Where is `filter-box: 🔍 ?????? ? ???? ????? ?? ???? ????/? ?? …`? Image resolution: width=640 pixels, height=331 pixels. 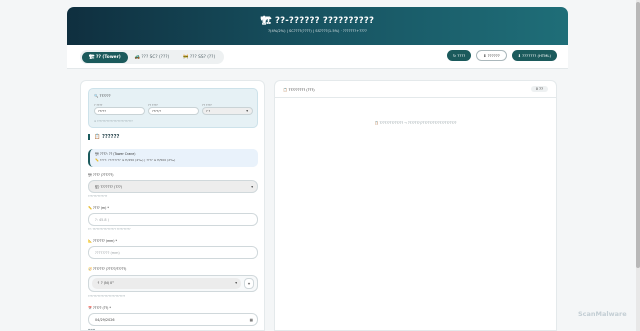 filter-box: 🔍 ?????? ? ???? ????? ?? ???? ????/? ?? … is located at coordinates (173, 108).